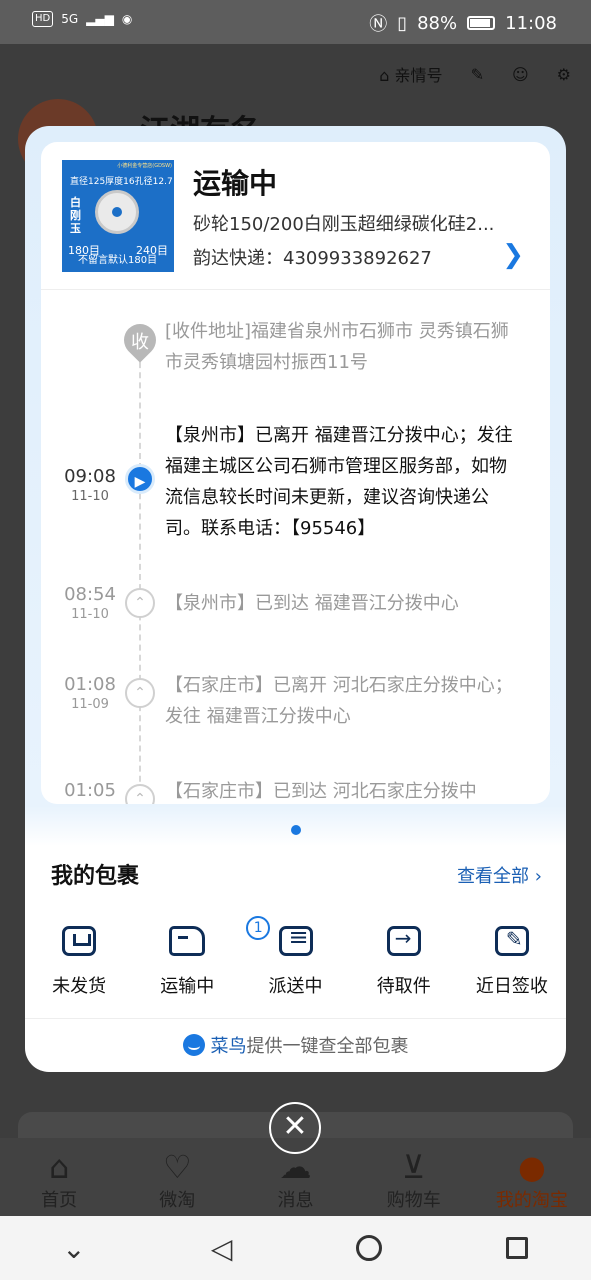 The image size is (591, 1280). Describe the element at coordinates (312, 603) in the screenshot. I see `event-text: 【泉州市】已到达 福建晋江分拨中心` at that location.